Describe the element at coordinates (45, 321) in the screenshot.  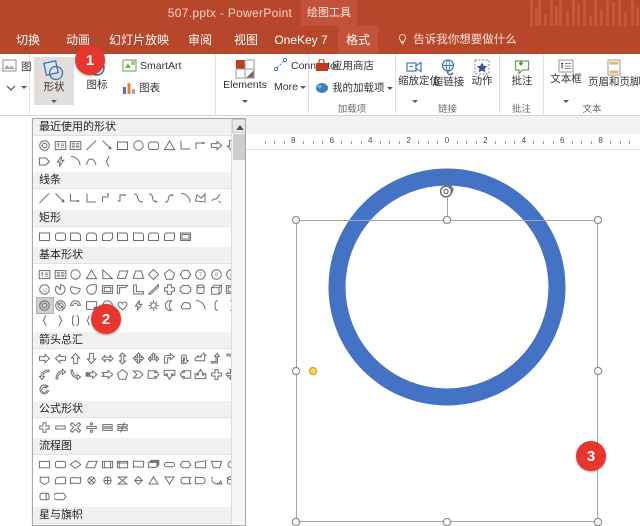
I see `shape-left-brace` at that location.